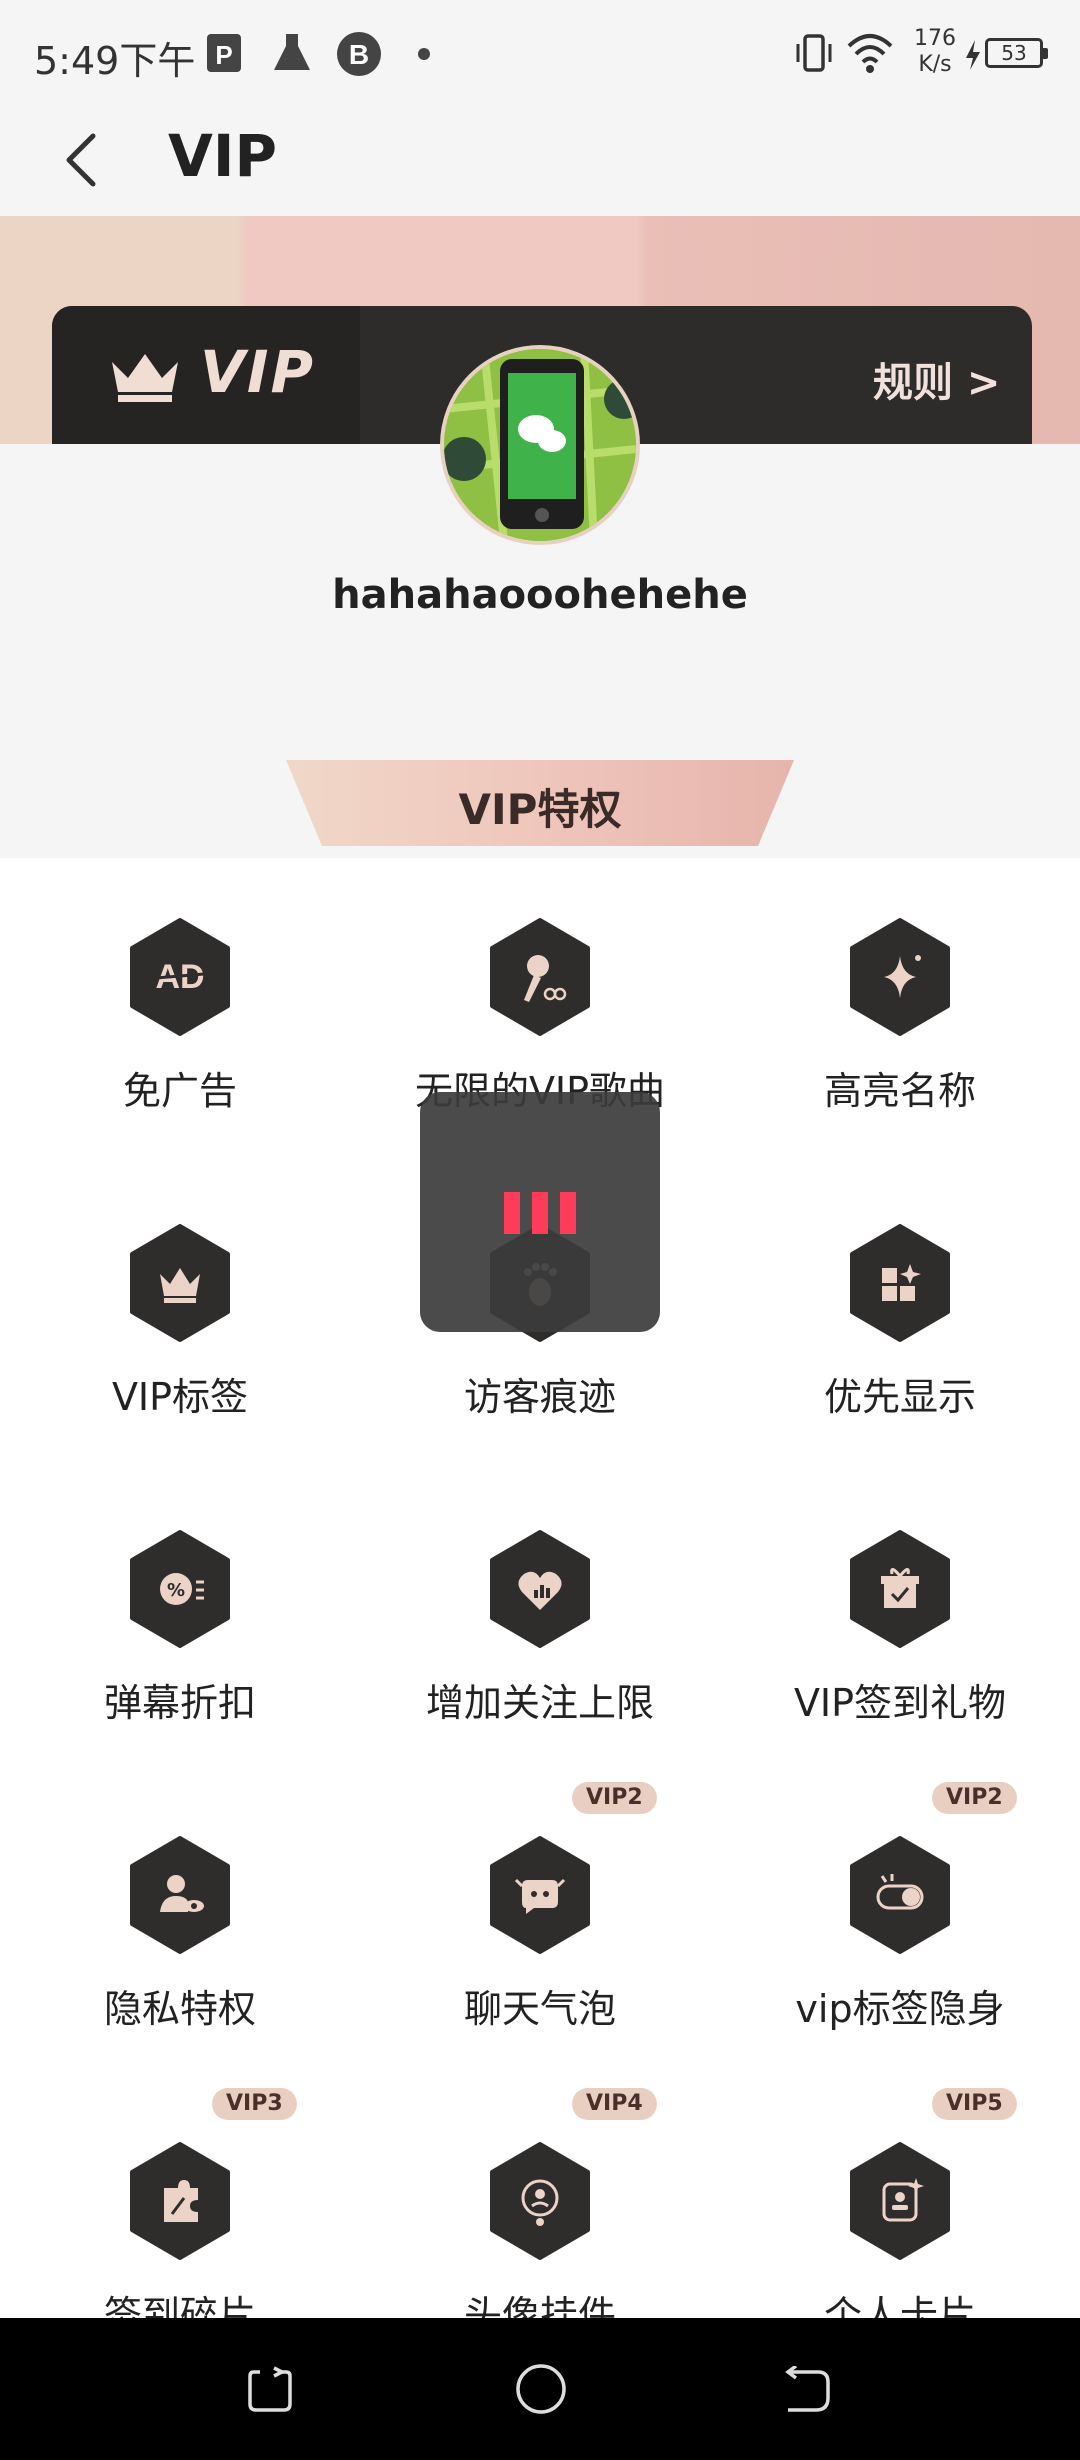 The width and height of the screenshot is (1080, 2460). Describe the element at coordinates (180, 1397) in the screenshot. I see `privilege-label: VIP标签` at that location.